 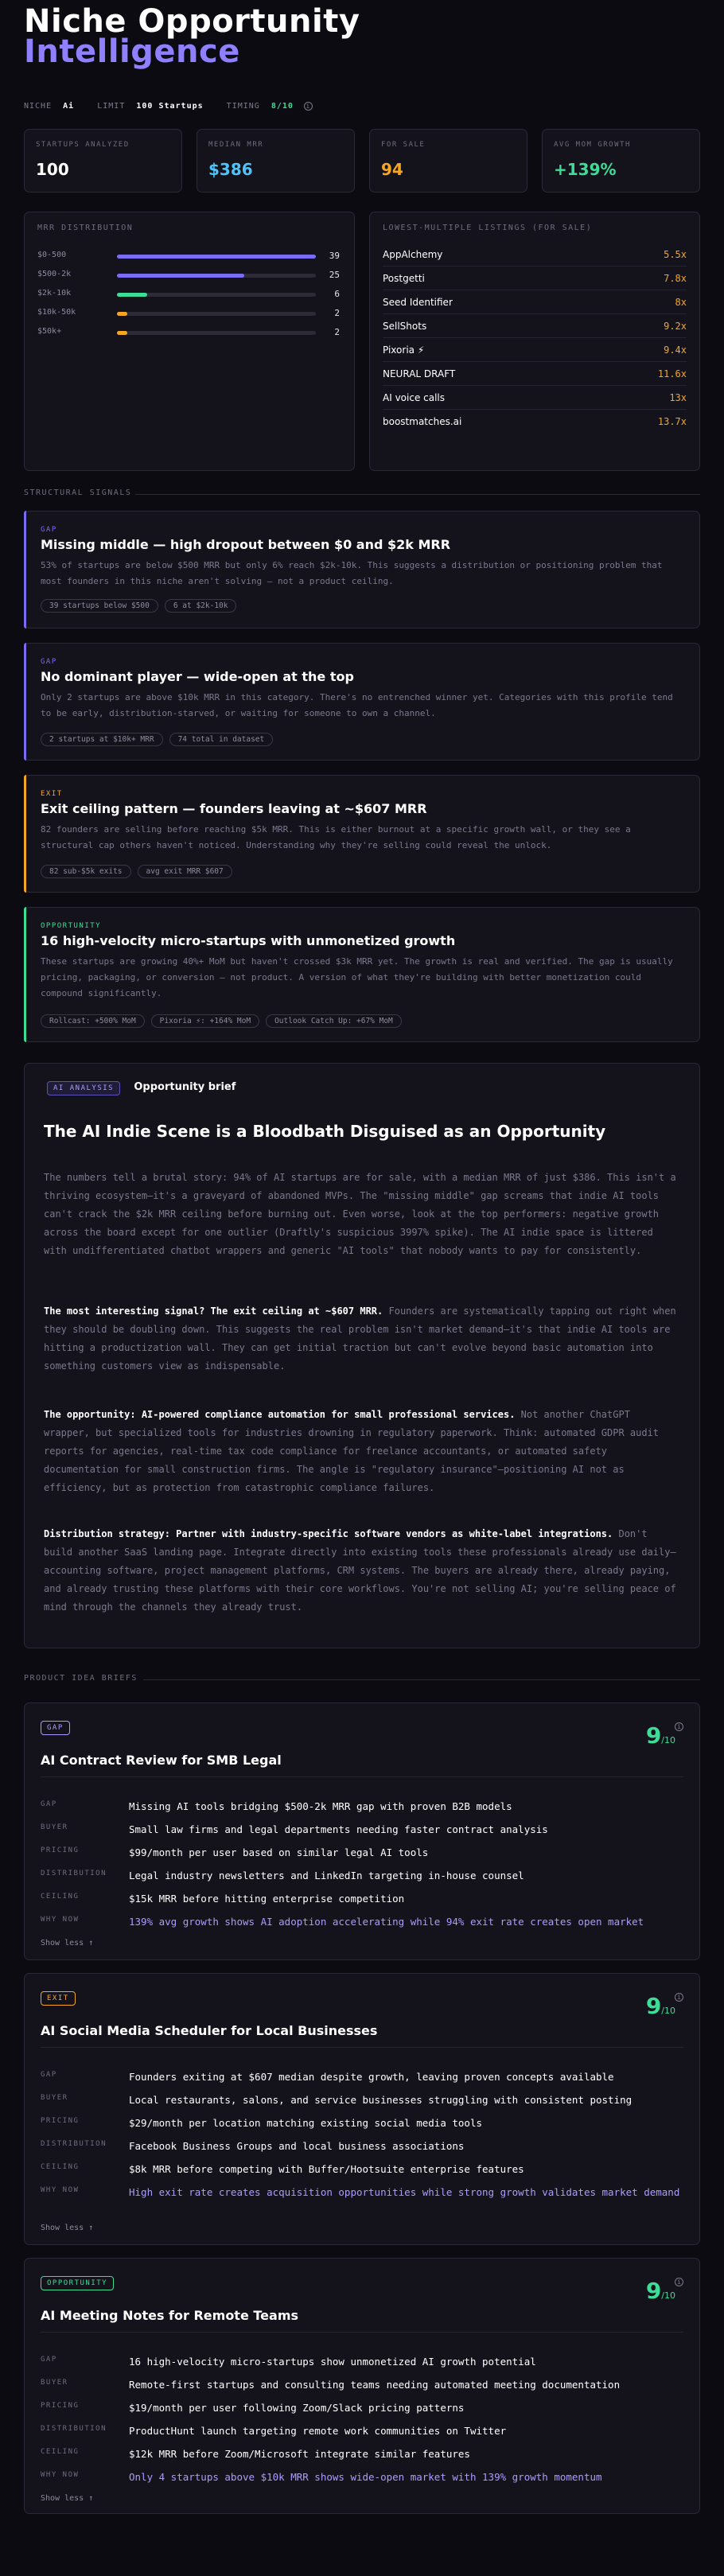 What do you see at coordinates (535, 398) in the screenshot?
I see `listing-row: AI voice calls 13x` at bounding box center [535, 398].